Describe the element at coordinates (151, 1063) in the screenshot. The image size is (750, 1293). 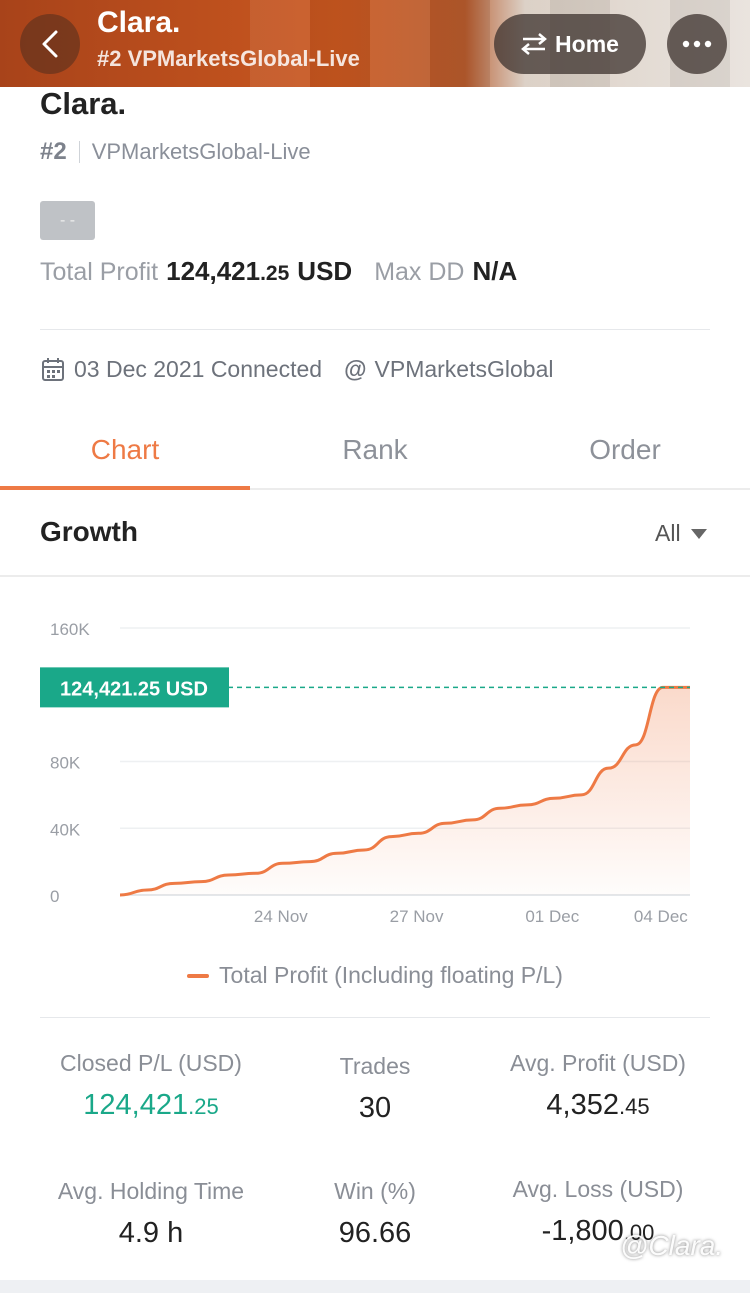
I see `stat-label: Closed P/L (USD)` at that location.